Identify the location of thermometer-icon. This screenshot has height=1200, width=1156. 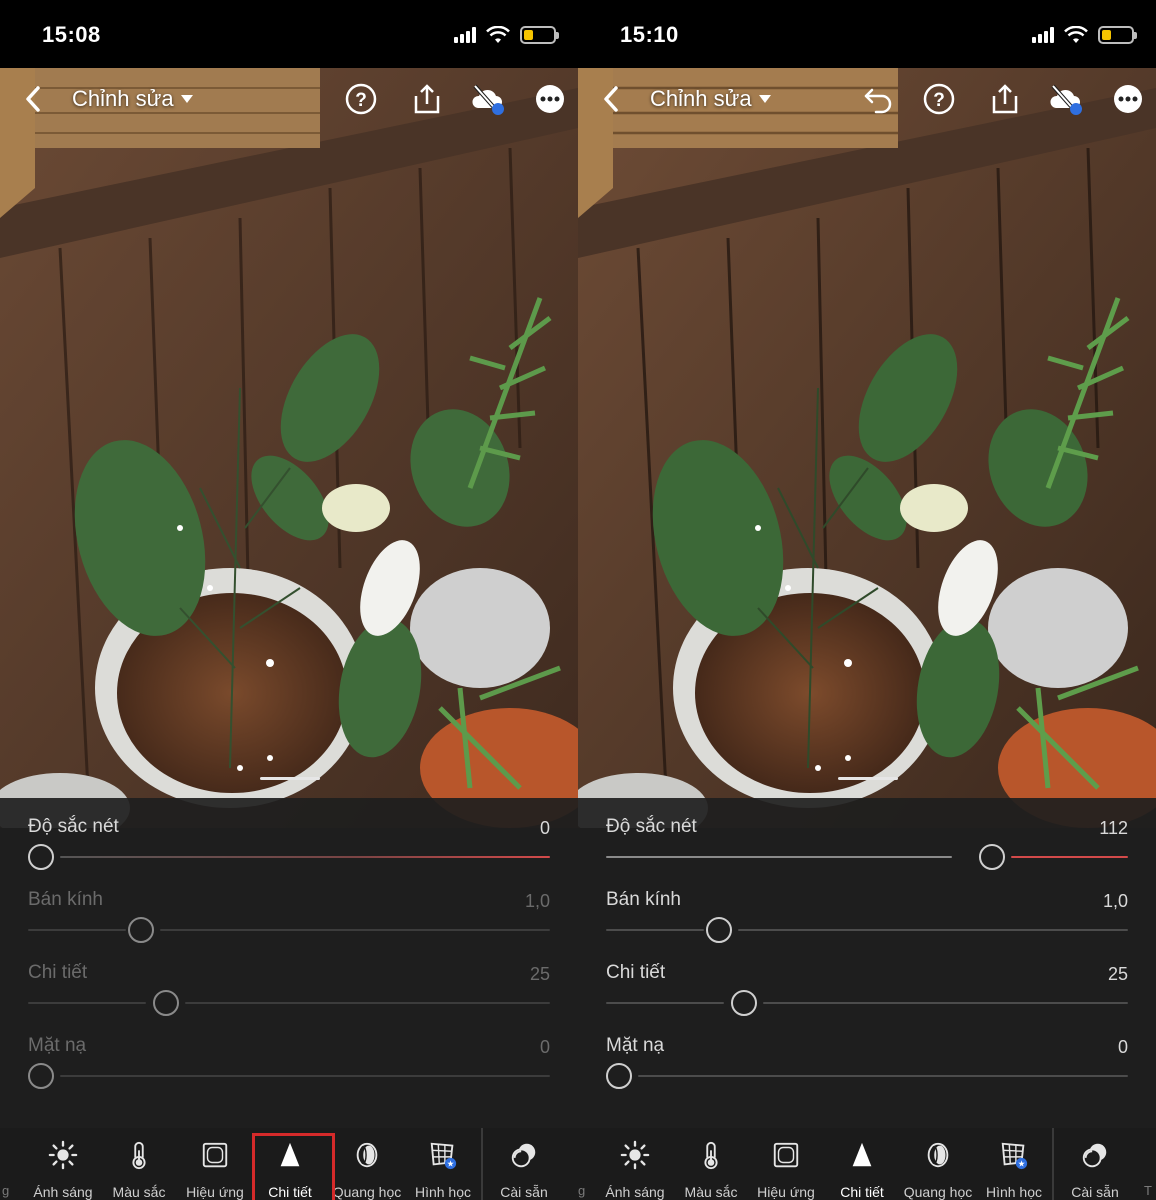
(711, 1155).